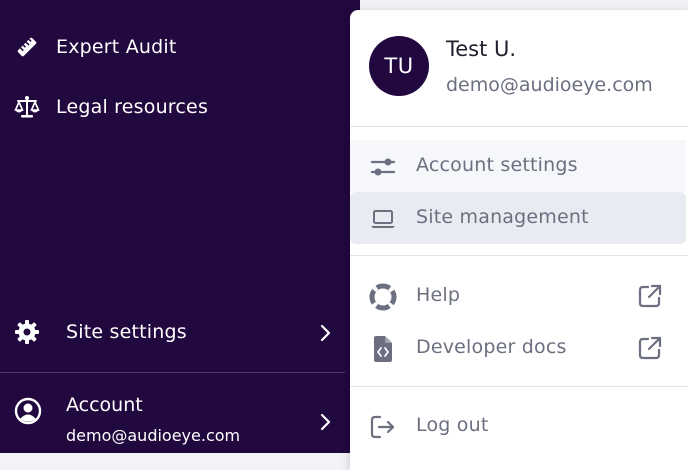  What do you see at coordinates (27, 47) in the screenshot?
I see `ruler-icon` at bounding box center [27, 47].